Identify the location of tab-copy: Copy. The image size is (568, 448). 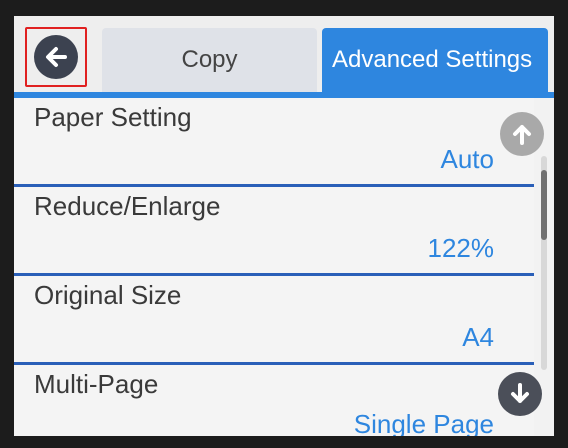
(209, 60).